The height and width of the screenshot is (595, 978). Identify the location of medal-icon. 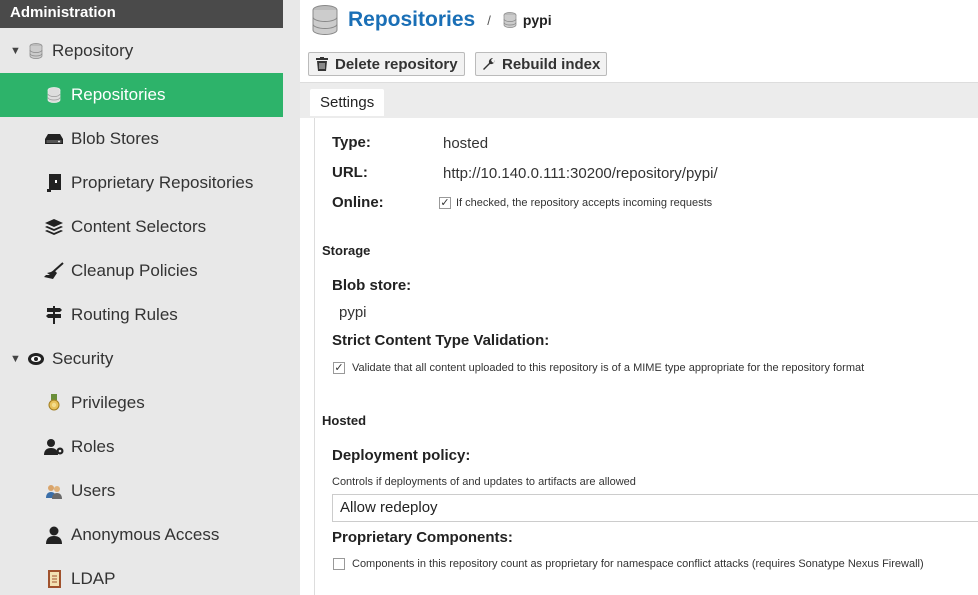
(54, 403).